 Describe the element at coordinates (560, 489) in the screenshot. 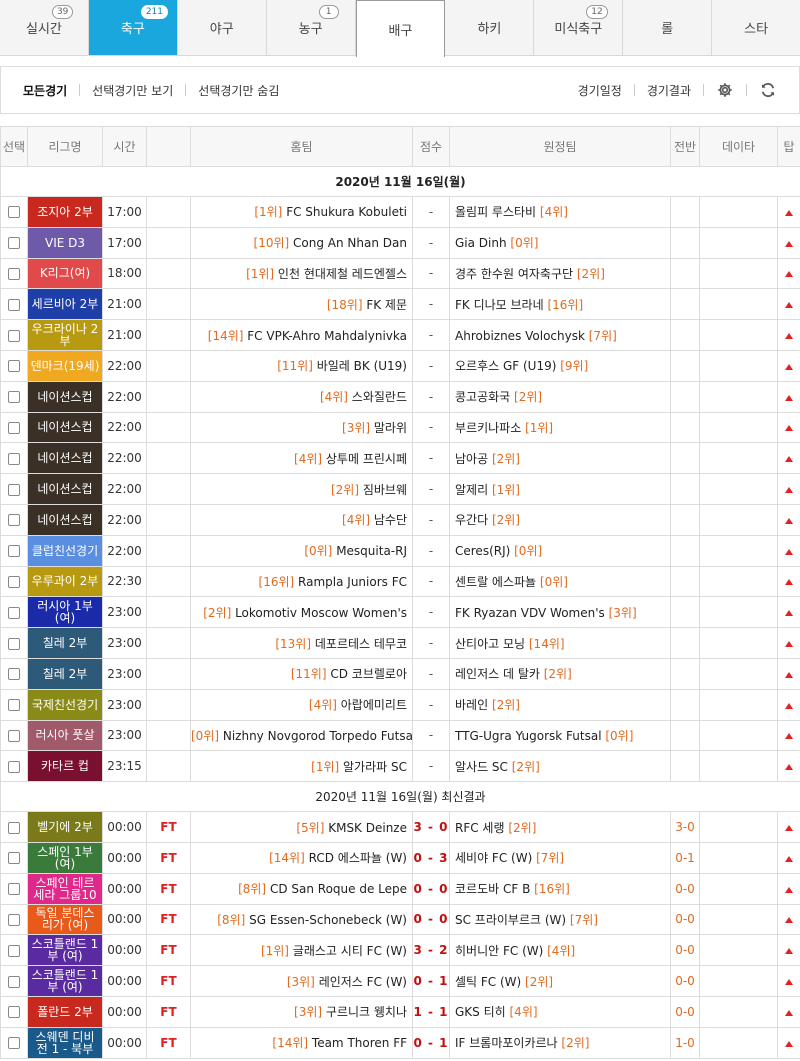

I see `away-team: 알제리 [1위]` at that location.